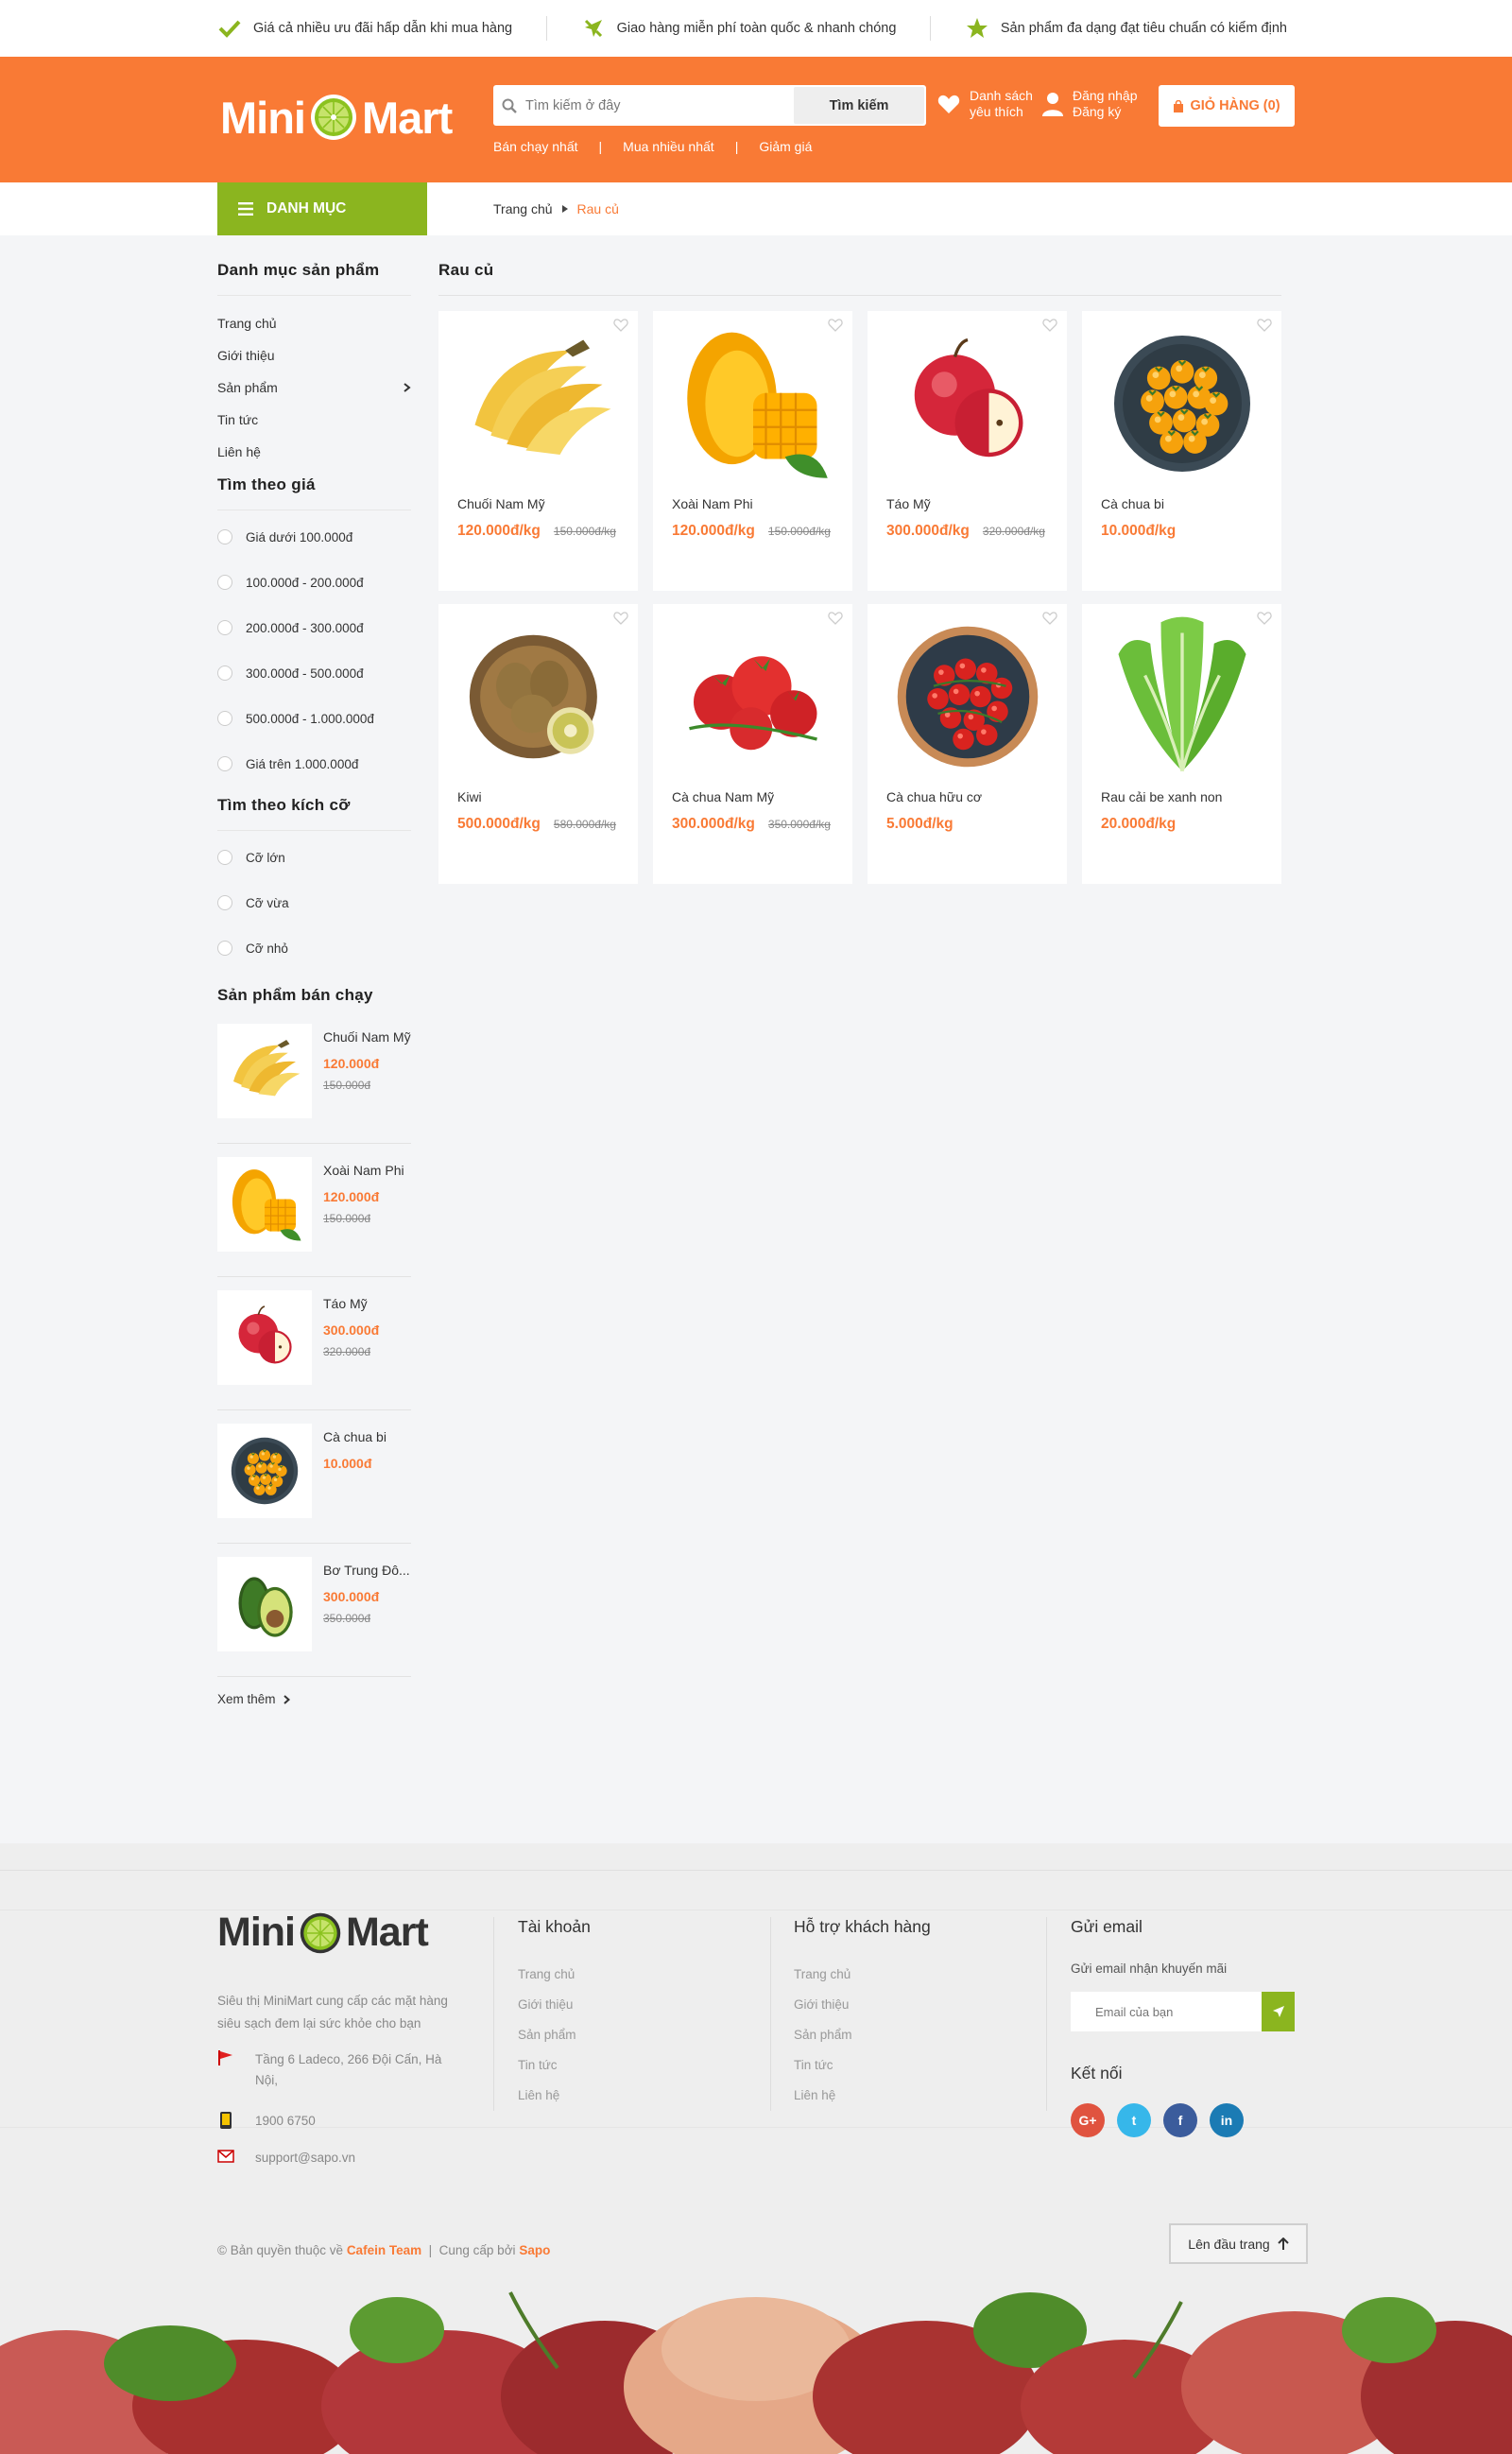 This screenshot has width=1512, height=2454. Describe the element at coordinates (336, 117) in the screenshot. I see `site-logo: Mini Mart` at that location.